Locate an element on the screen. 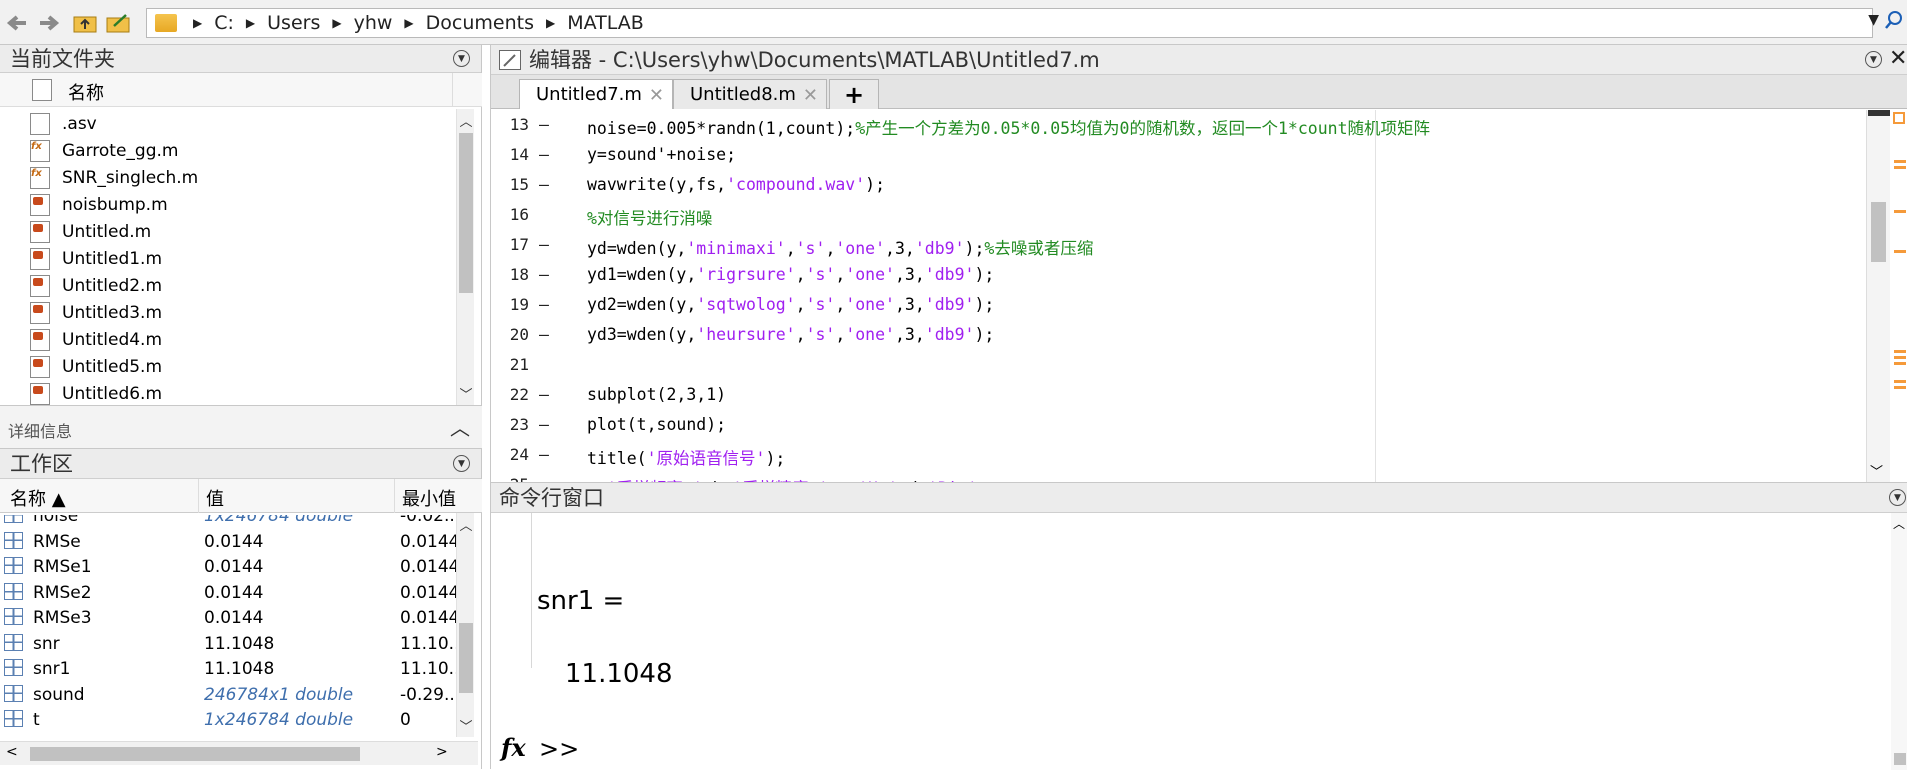 This screenshot has height=770, width=1907. workspace-row: RMSe2 0.0144 0.0144 is located at coordinates (230, 593).